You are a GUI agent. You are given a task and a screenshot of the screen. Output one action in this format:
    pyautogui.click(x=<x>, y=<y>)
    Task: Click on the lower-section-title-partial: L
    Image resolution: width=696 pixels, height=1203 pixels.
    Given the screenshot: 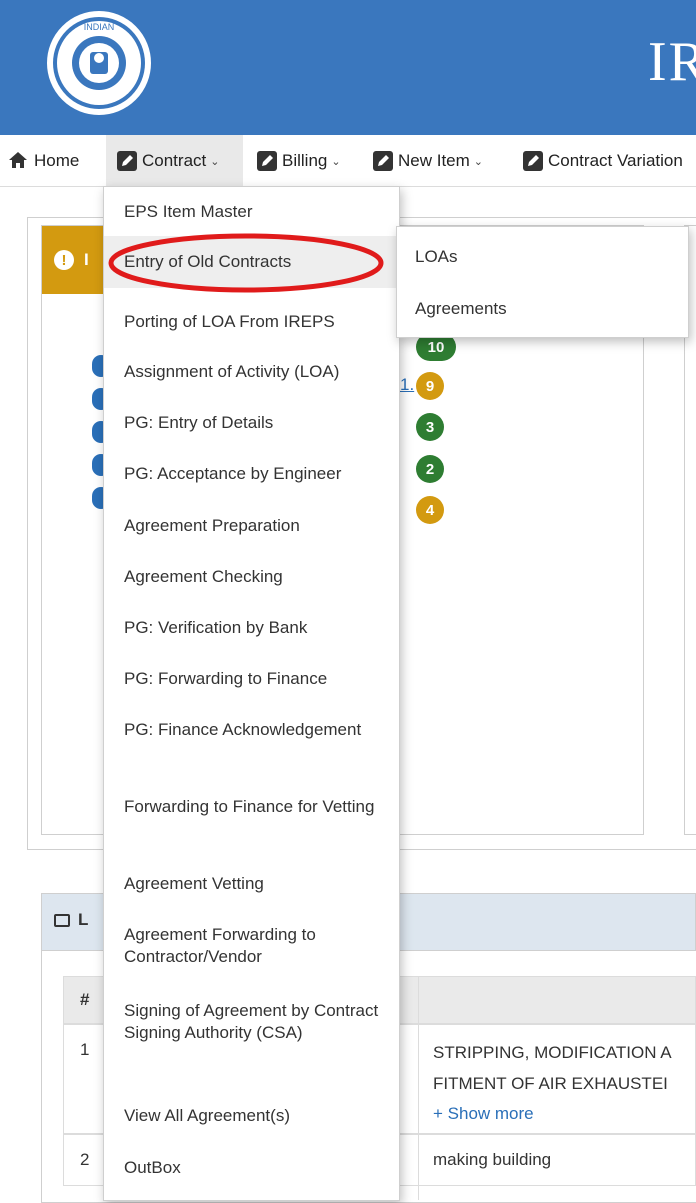 What is the action you would take?
    pyautogui.click(x=83, y=919)
    